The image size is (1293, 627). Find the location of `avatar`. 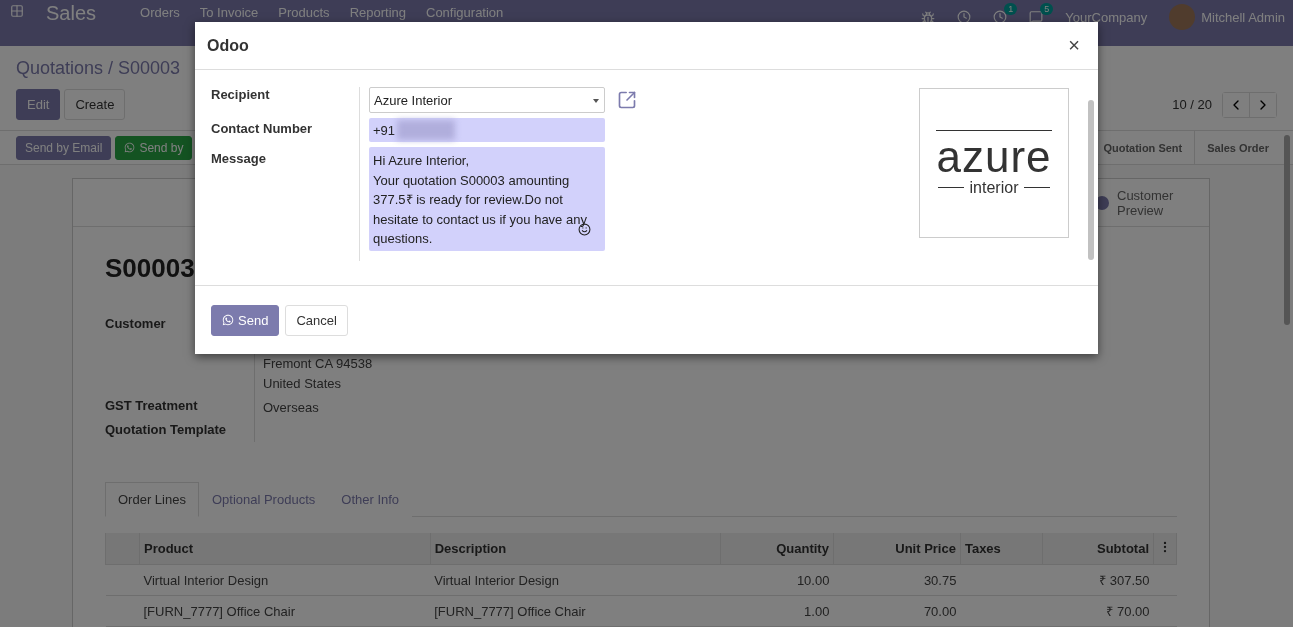

avatar is located at coordinates (1182, 17).